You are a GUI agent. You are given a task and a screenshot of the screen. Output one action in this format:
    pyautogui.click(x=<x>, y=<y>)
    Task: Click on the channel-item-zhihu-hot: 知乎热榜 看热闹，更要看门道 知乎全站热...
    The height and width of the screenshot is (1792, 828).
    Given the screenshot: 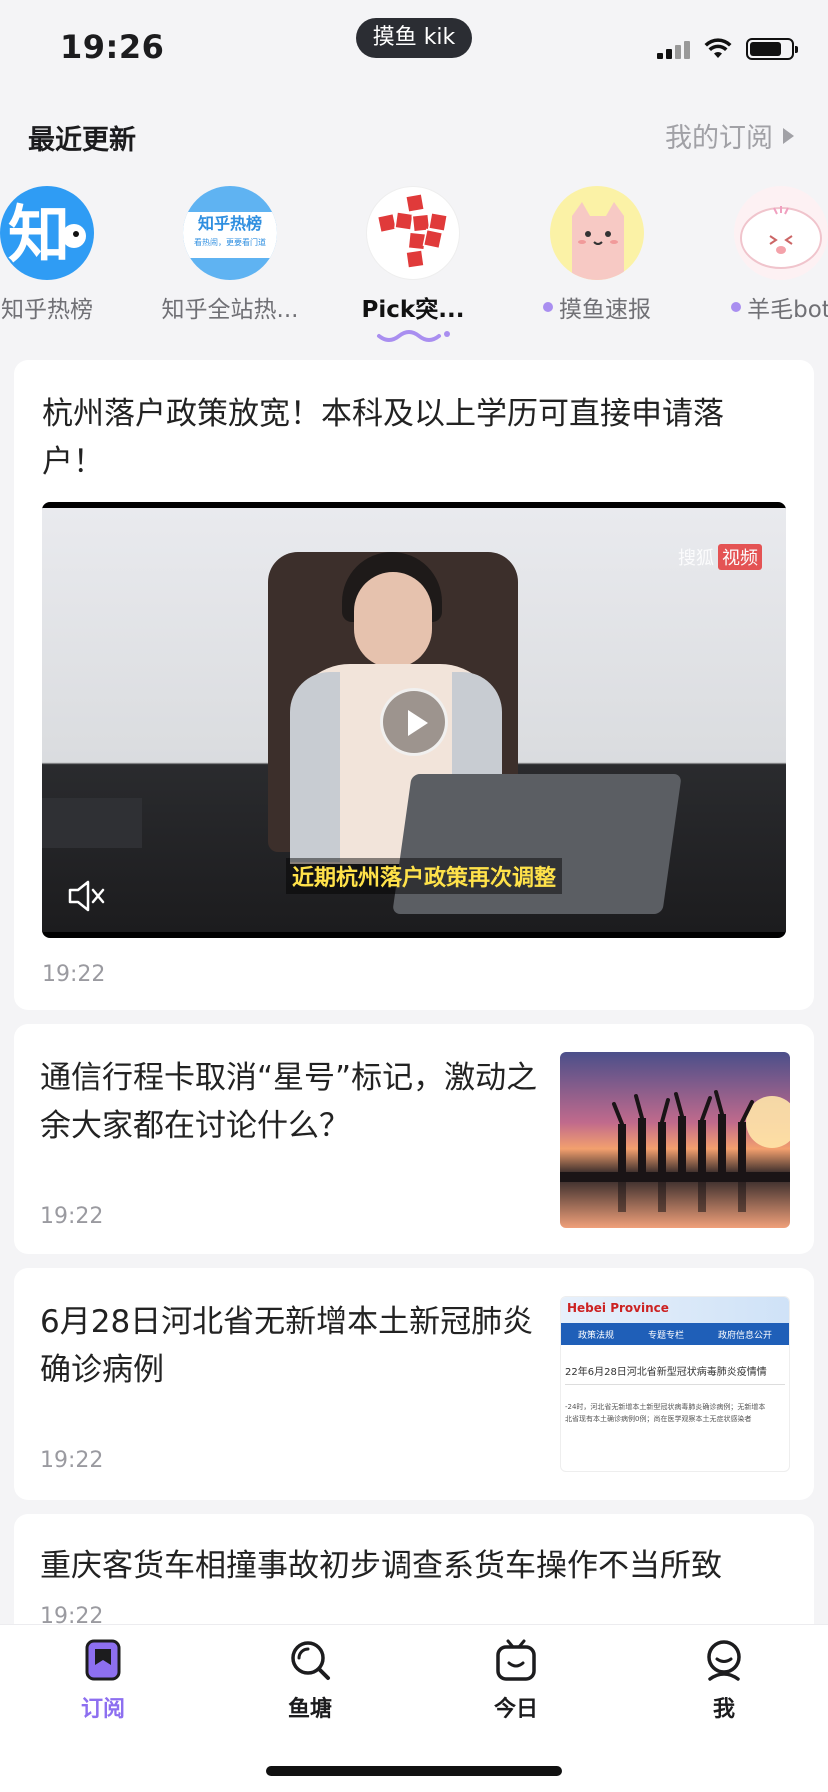 What is the action you would take?
    pyautogui.click(x=230, y=255)
    